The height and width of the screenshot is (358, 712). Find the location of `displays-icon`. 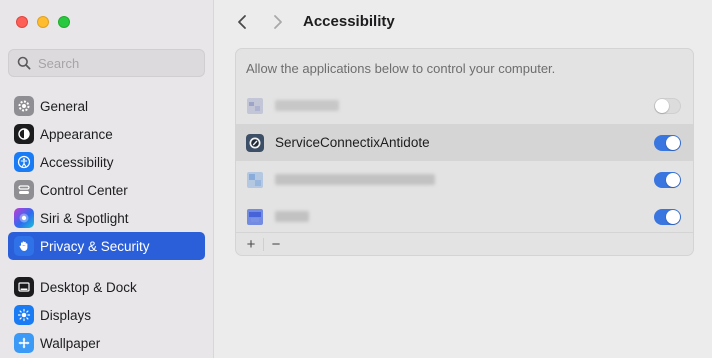

displays-icon is located at coordinates (24, 315).